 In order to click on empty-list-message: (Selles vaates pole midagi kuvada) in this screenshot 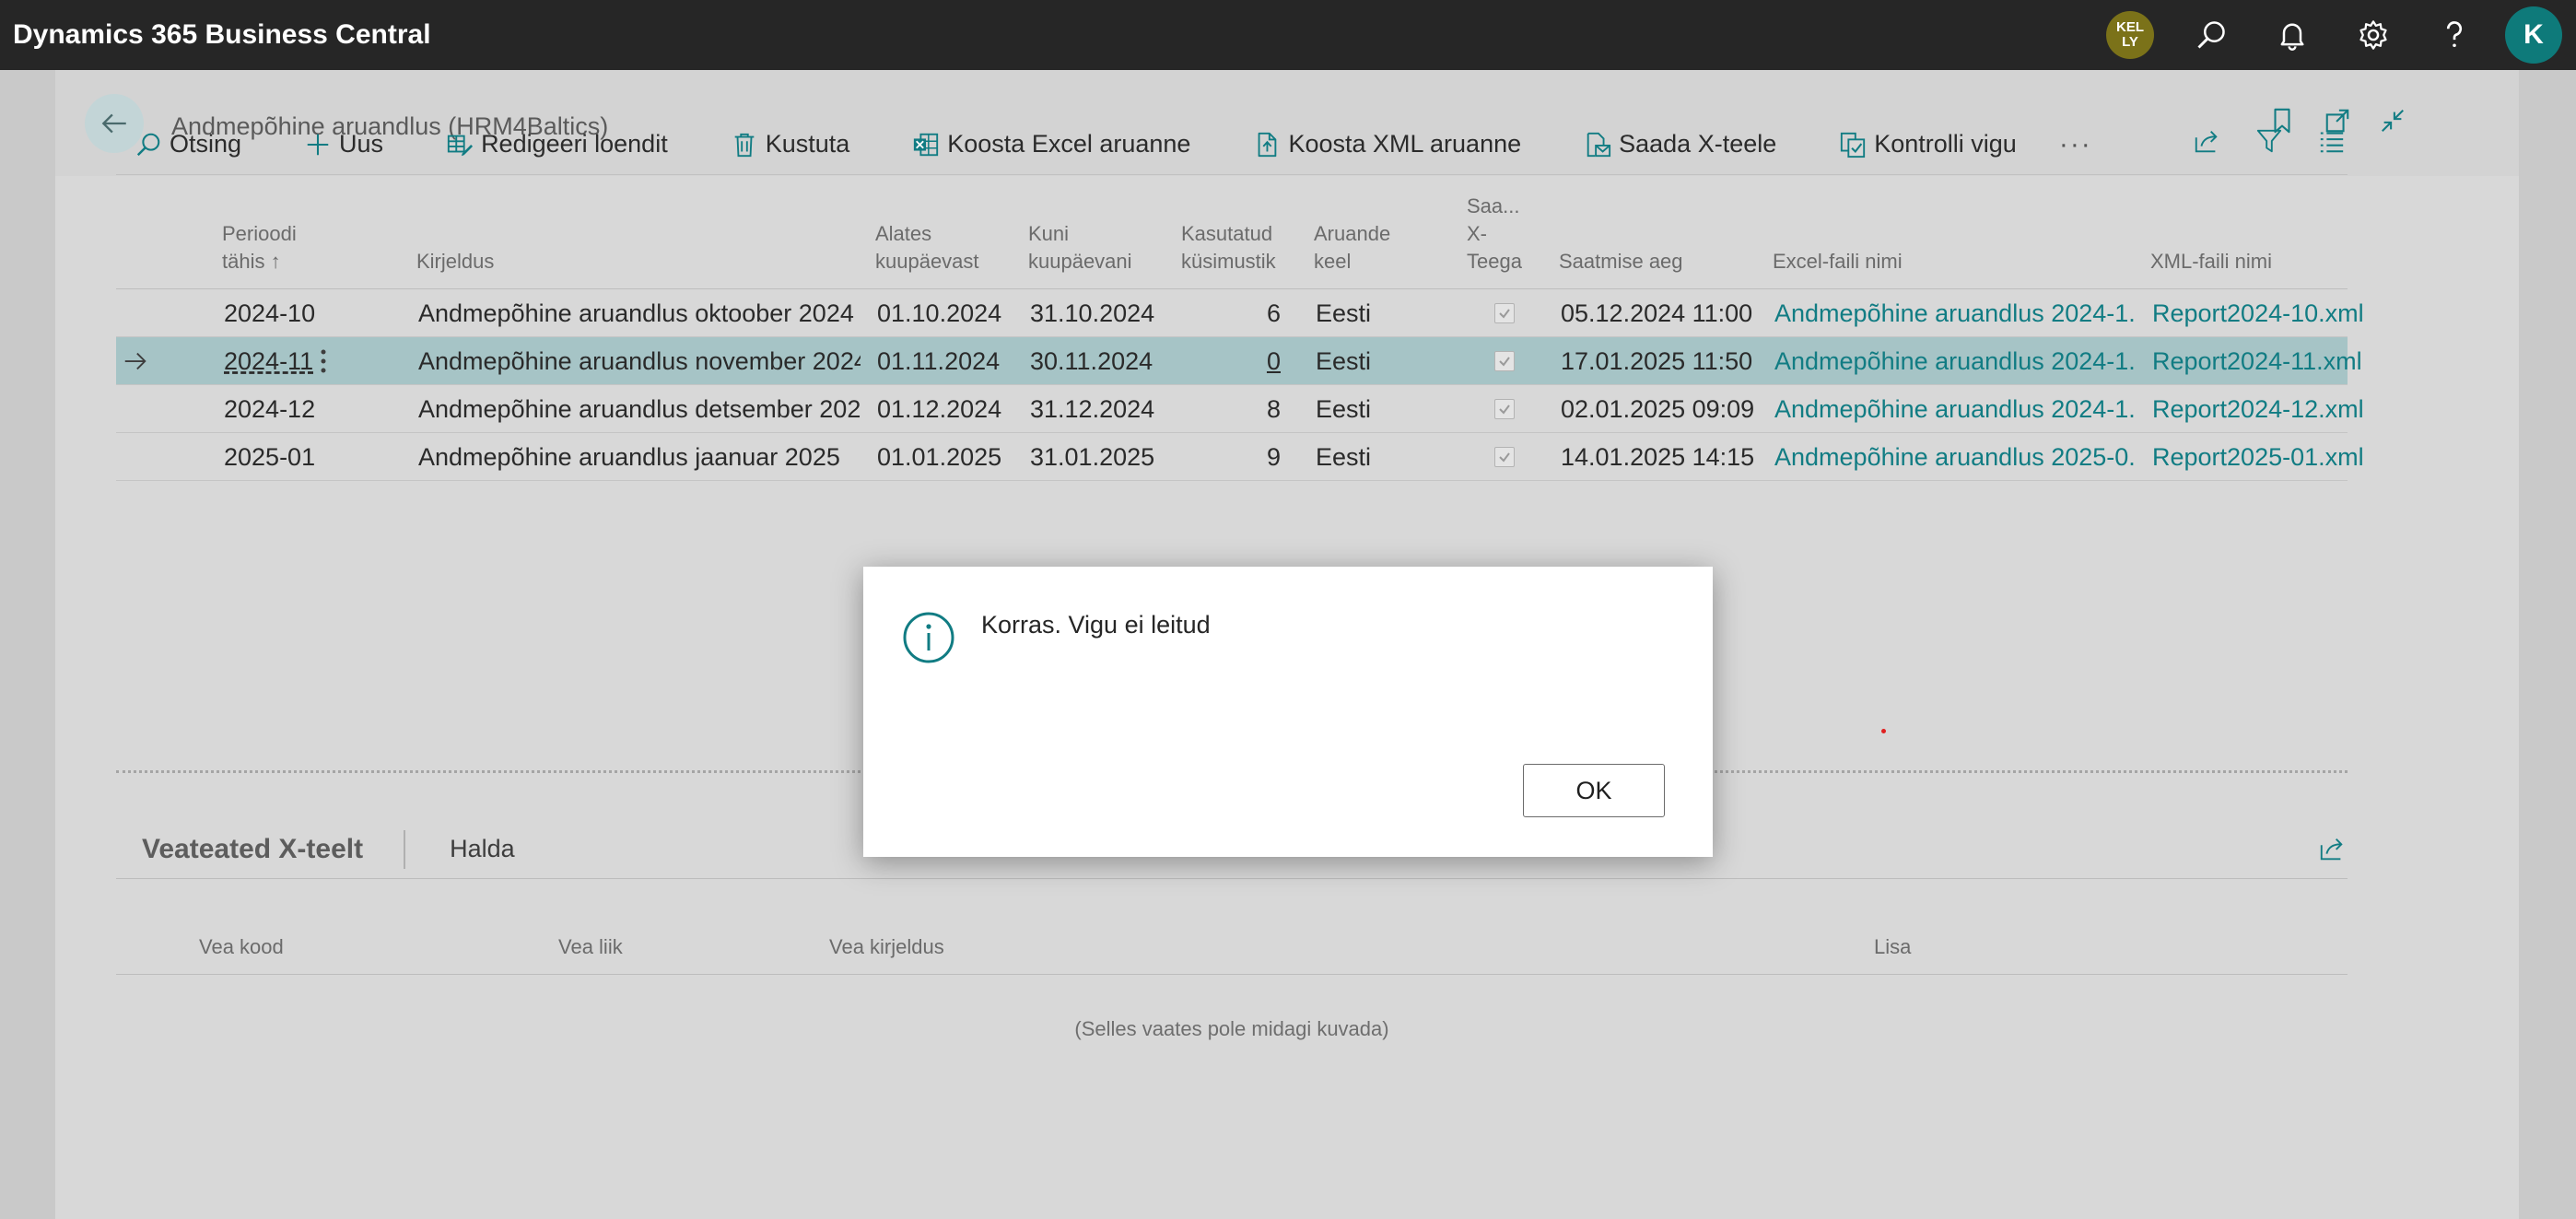, I will do `click(1231, 1029)`.